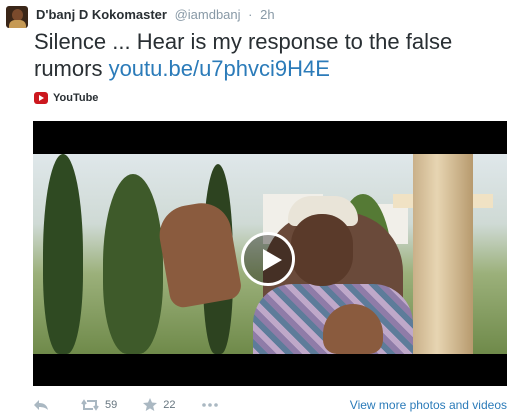 Image resolution: width=527 pixels, height=414 pixels. What do you see at coordinates (443, 254) in the screenshot?
I see `balcony-column` at bounding box center [443, 254].